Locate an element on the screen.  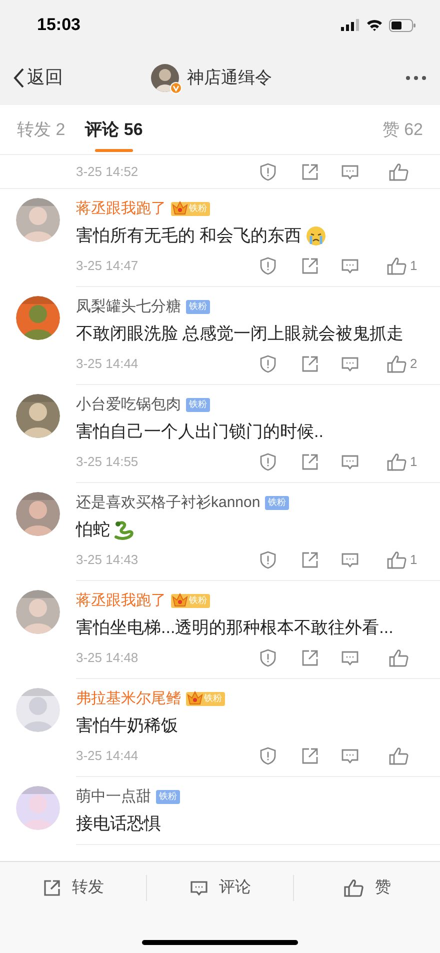
comment-button: 评论 is located at coordinates (219, 888).